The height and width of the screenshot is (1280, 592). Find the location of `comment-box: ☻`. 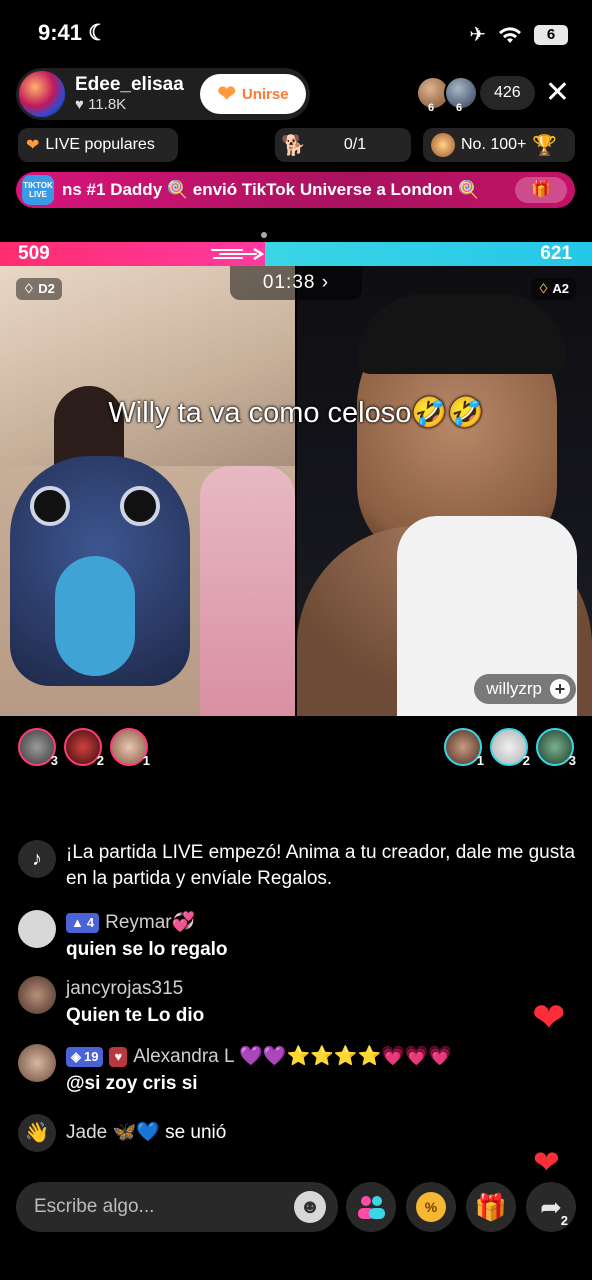

comment-box: ☻ is located at coordinates (177, 1207).